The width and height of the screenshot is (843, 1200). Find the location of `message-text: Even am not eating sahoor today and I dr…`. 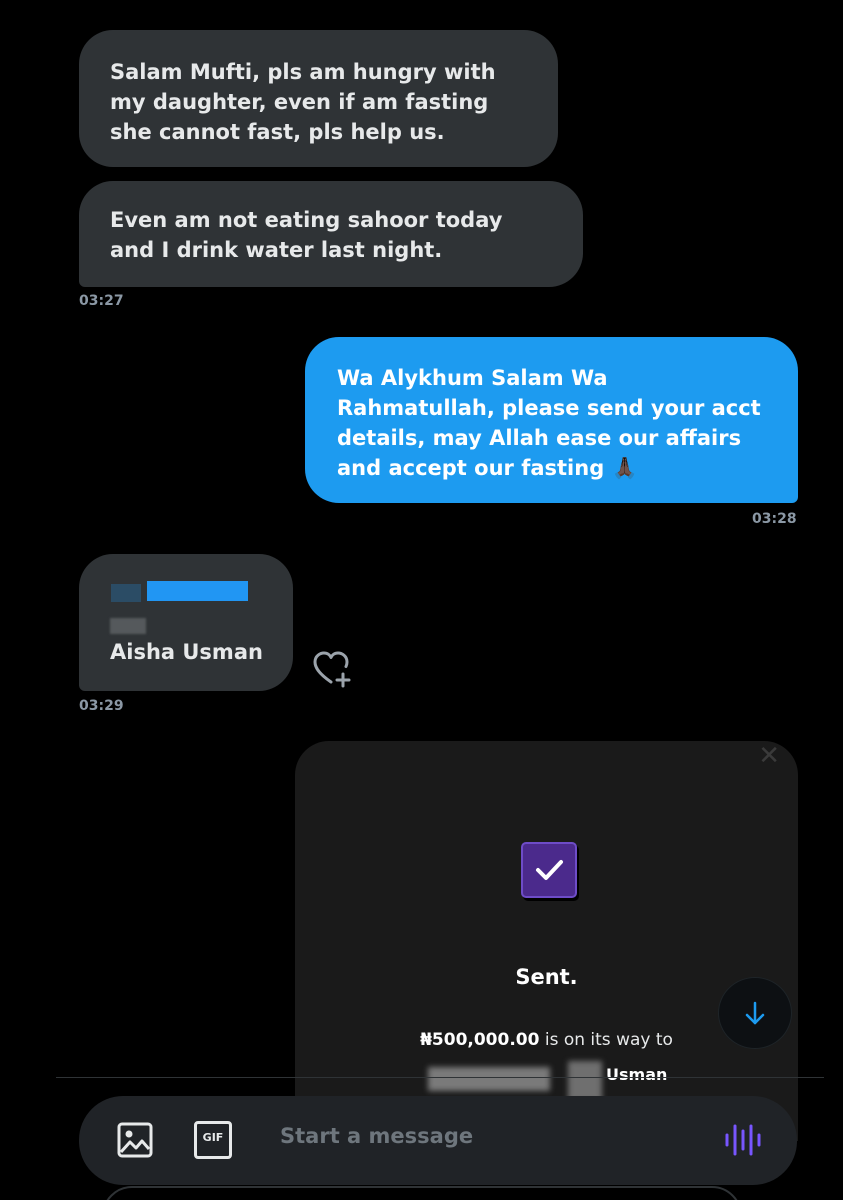

message-text: Even am not eating sahoor today and I dr… is located at coordinates (306, 235).